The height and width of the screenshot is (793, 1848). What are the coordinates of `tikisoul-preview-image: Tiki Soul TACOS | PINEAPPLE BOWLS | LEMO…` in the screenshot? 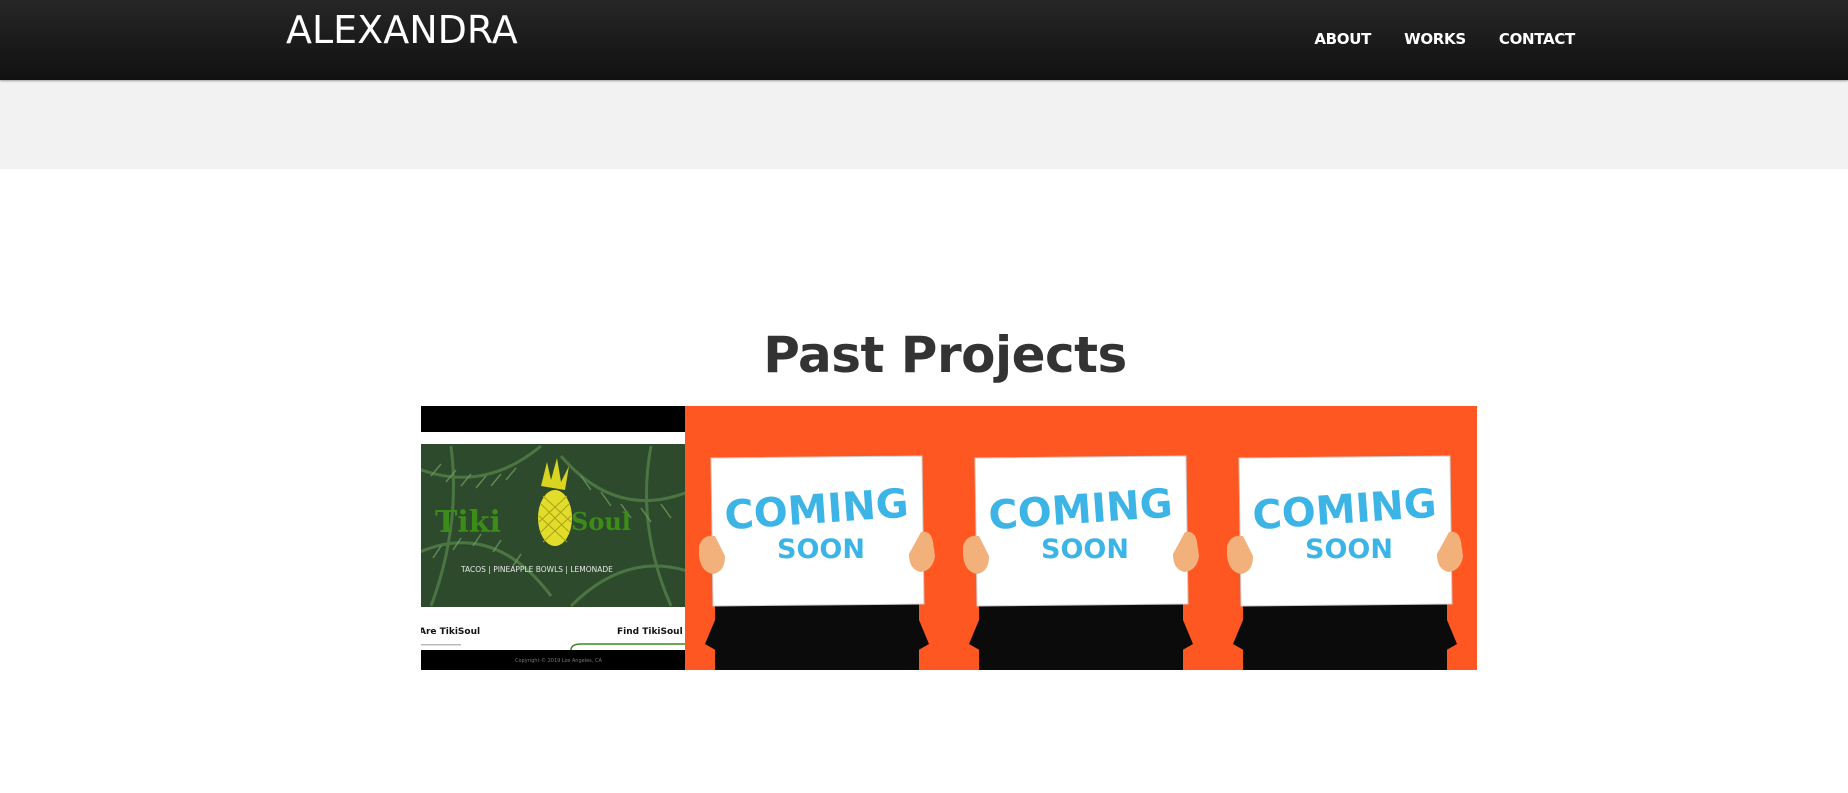 It's located at (553, 538).